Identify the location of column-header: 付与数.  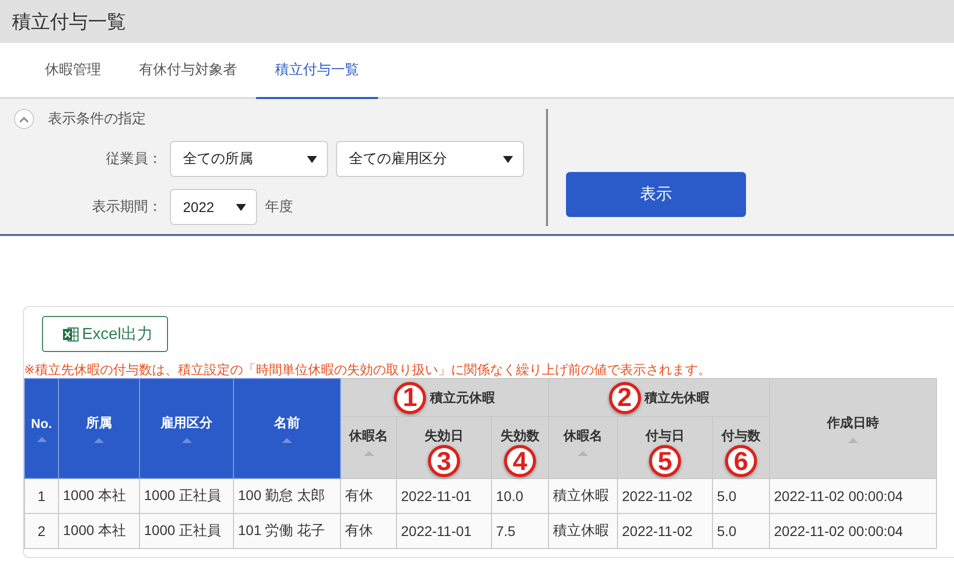
(741, 436).